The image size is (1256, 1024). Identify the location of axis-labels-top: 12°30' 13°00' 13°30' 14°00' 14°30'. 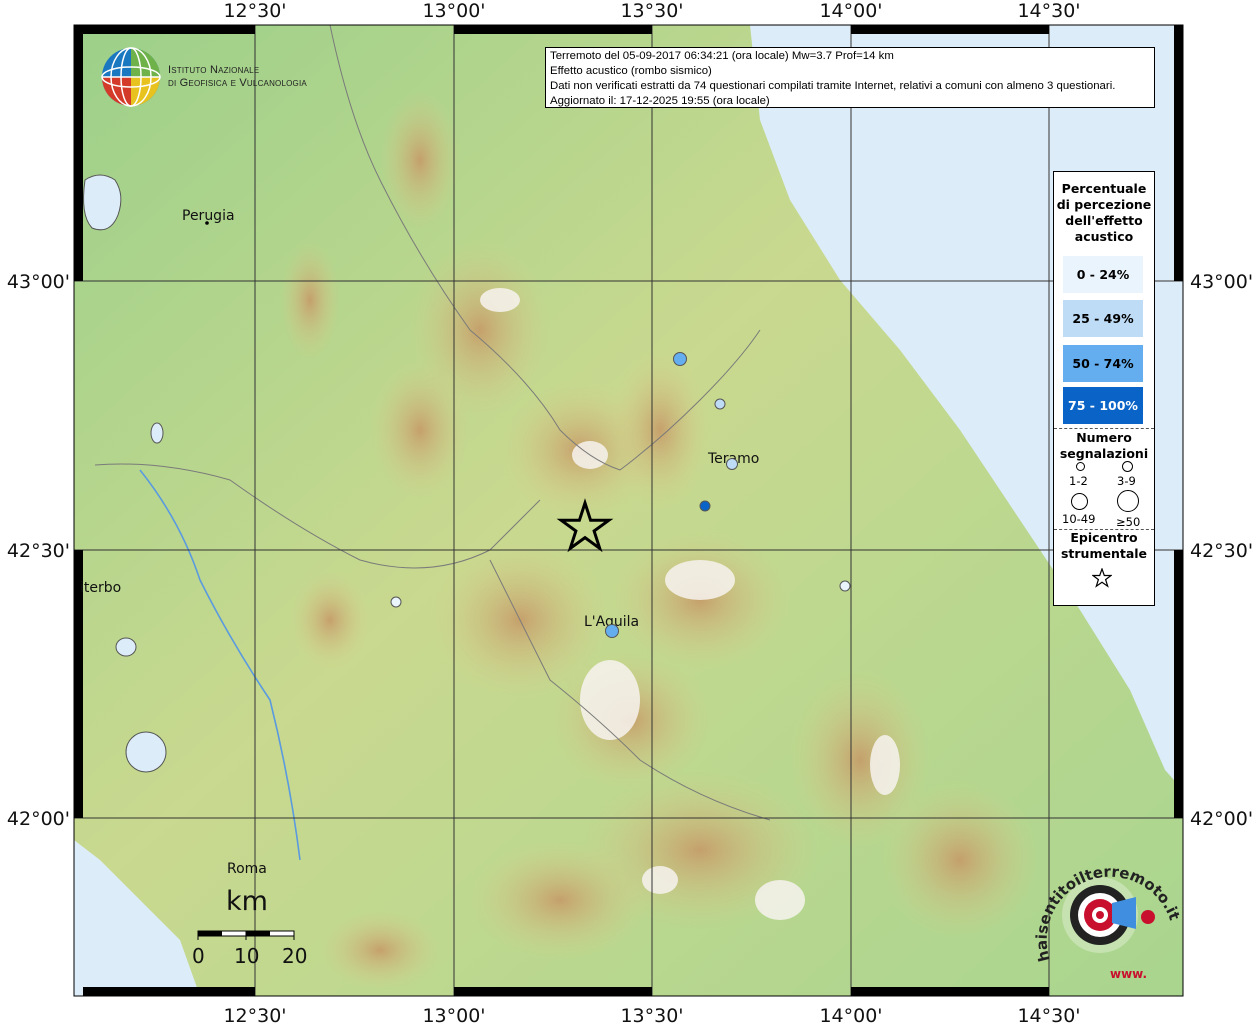
(651, 11).